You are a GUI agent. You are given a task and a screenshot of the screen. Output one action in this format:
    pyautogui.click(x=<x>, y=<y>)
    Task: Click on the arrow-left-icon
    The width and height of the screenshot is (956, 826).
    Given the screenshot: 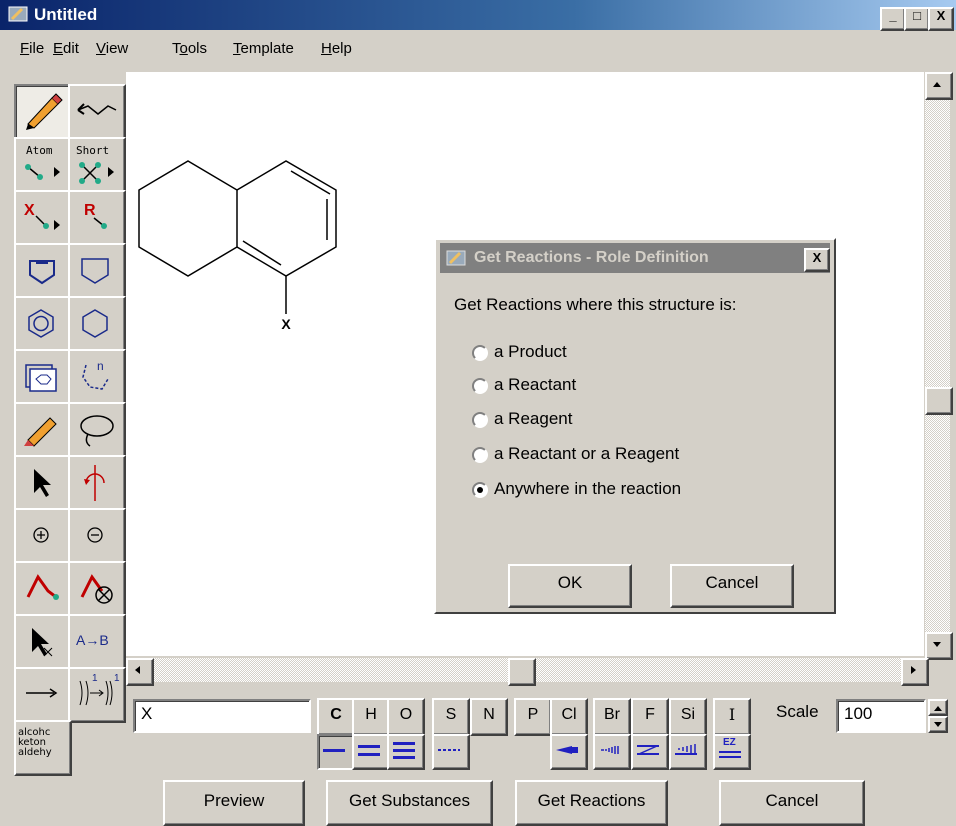 What is the action you would take?
    pyautogui.click(x=137, y=670)
    